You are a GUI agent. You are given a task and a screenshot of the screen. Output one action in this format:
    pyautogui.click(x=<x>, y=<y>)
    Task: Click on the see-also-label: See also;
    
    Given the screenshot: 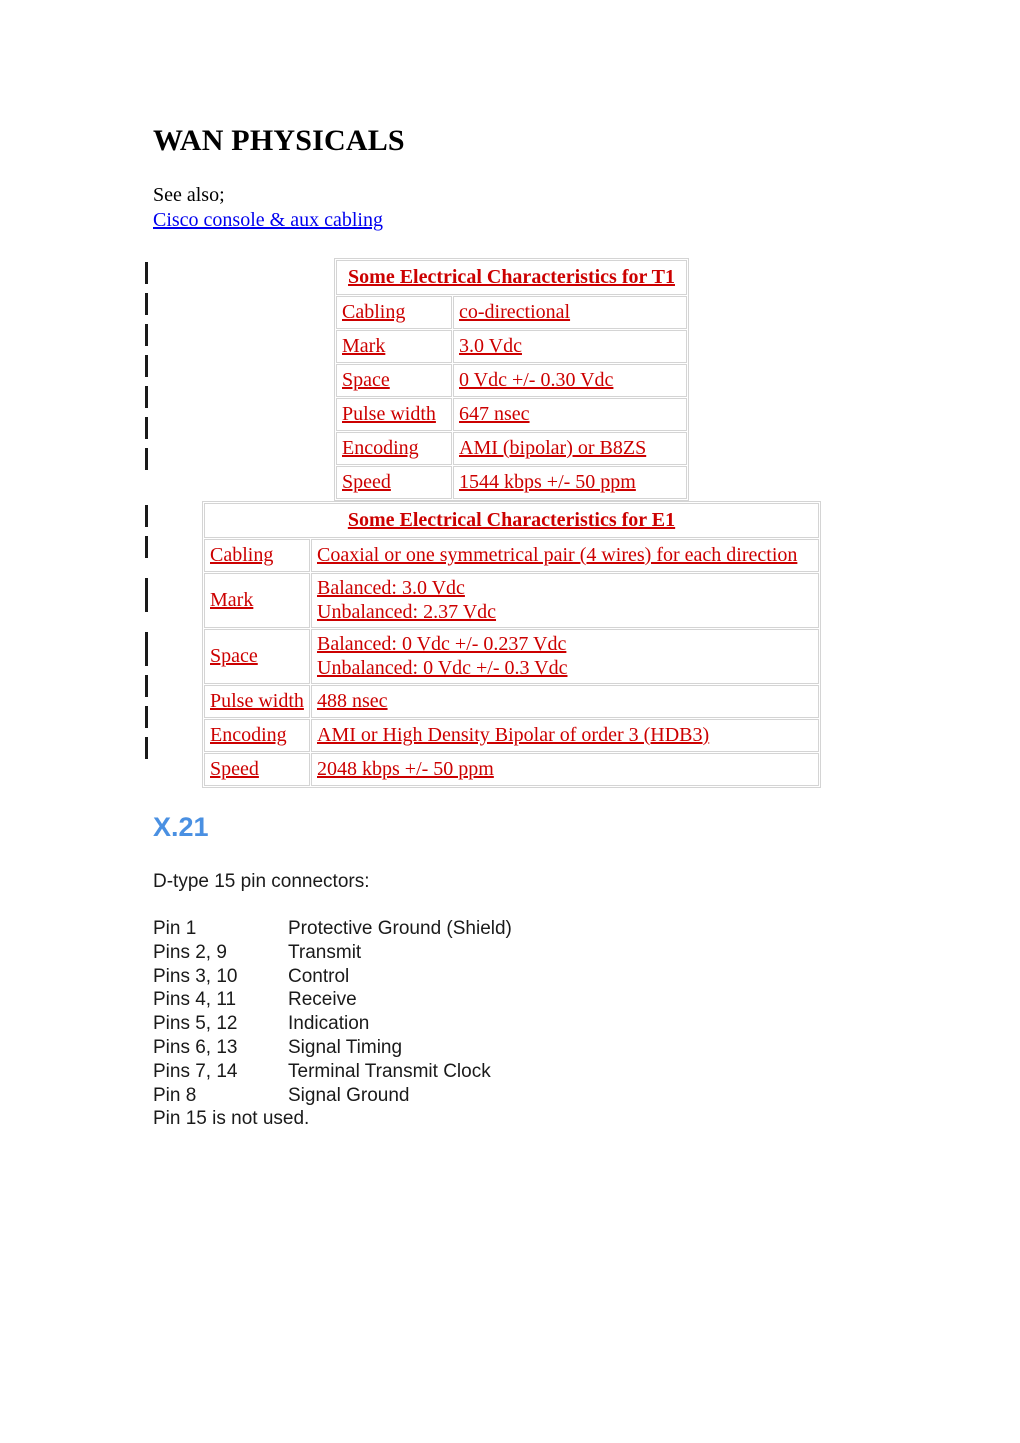 What is the action you would take?
    pyautogui.click(x=189, y=195)
    